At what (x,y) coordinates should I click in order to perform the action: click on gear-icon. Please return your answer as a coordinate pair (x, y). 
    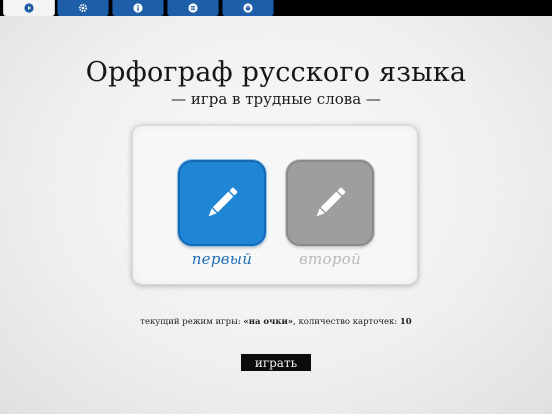
    Looking at the image, I should click on (83, 8).